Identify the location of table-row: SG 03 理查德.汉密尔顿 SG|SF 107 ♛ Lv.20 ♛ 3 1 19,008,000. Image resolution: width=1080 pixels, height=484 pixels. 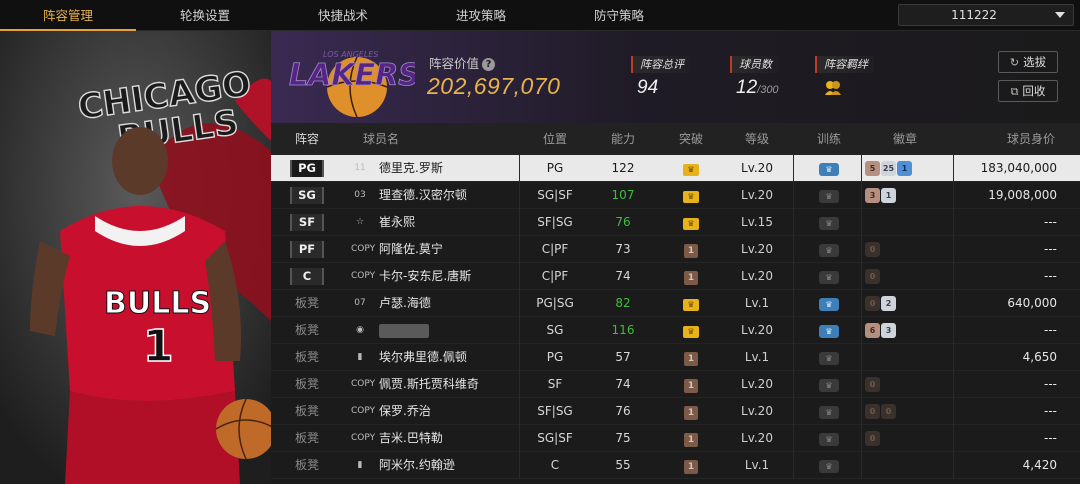
(675, 195).